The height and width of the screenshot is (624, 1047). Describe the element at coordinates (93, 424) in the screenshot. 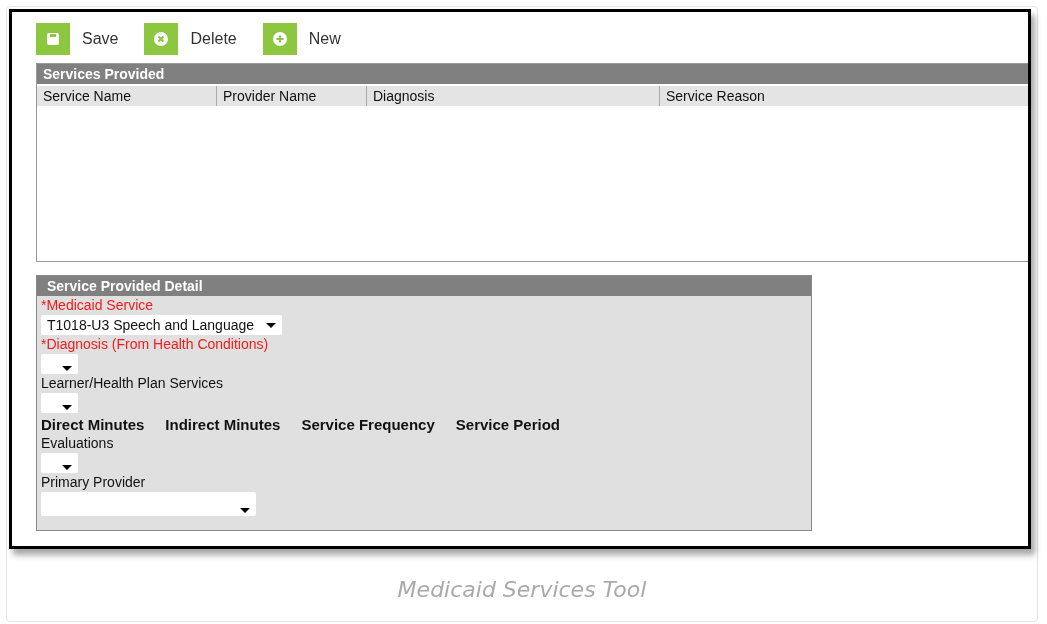

I see `column-heading: Direct Minutes` at that location.